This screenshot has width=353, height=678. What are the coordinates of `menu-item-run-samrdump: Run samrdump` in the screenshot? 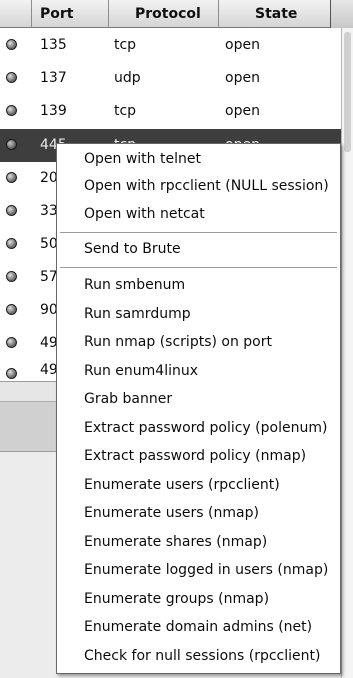 It's located at (198, 314).